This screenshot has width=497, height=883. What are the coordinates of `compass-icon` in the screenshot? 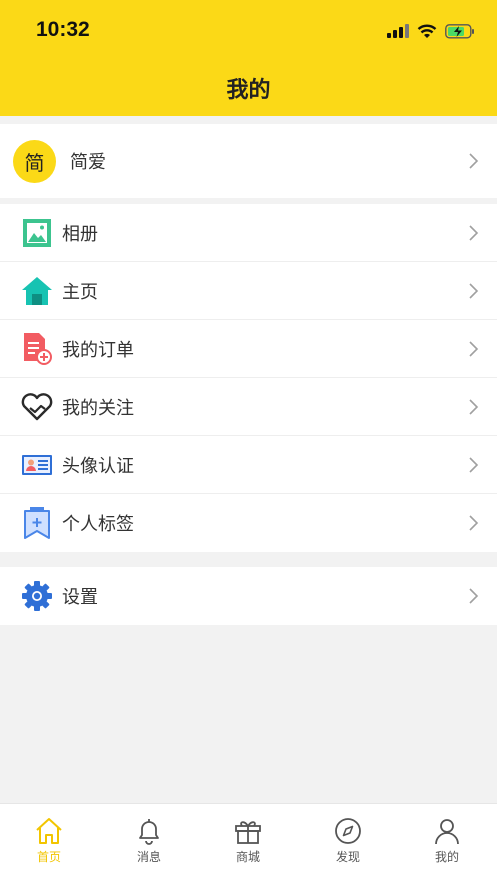 It's located at (348, 831).